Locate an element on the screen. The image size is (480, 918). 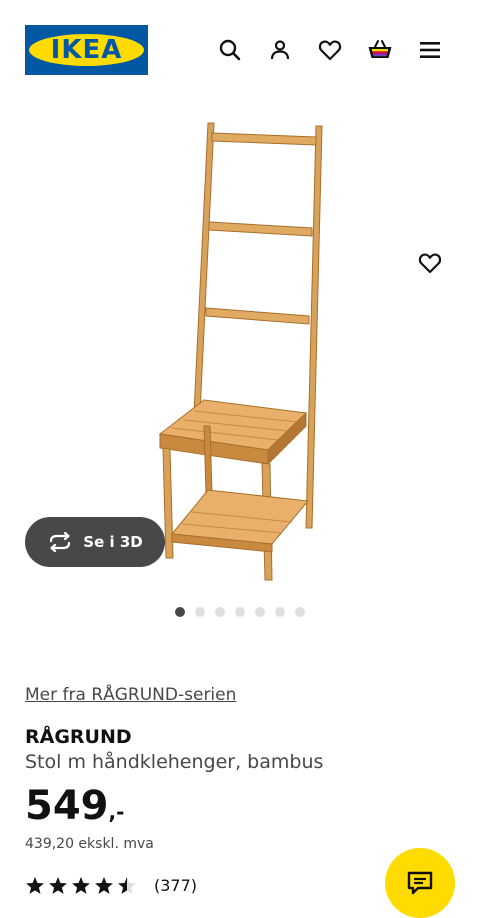
gallery-pagination is located at coordinates (240, 612).